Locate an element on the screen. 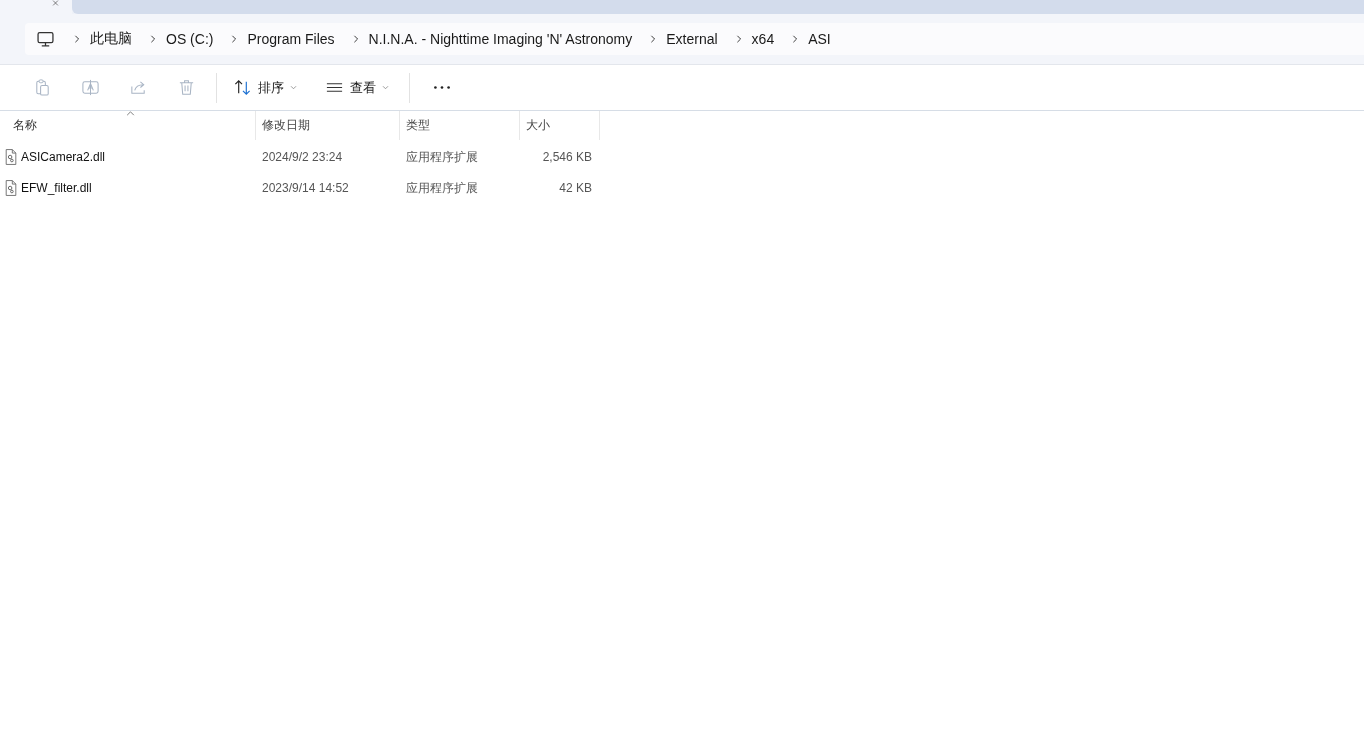  file-name: ASICamera2.dll is located at coordinates (63, 157).